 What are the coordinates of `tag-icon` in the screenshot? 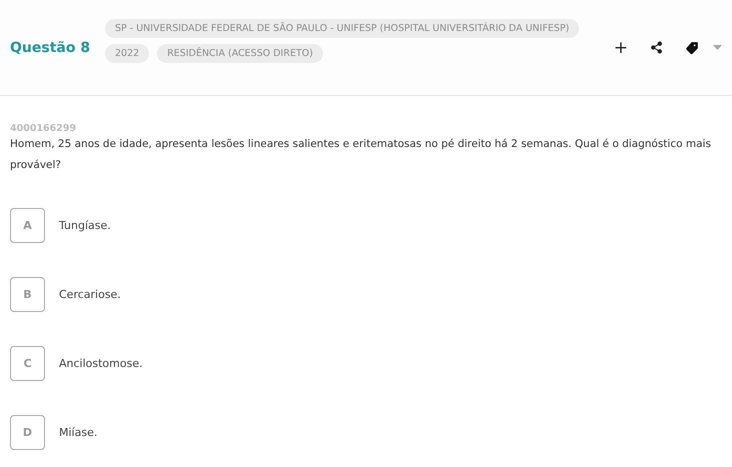 It's located at (692, 47).